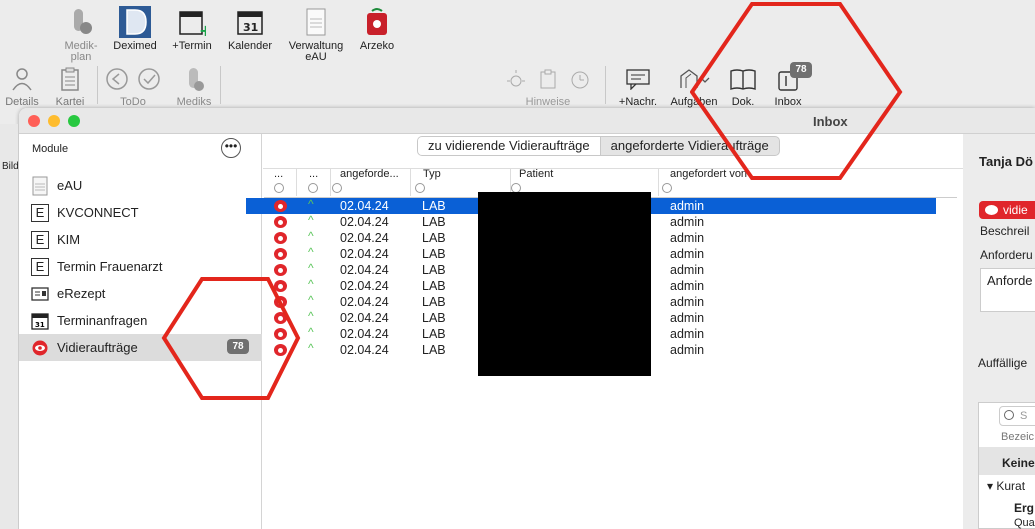 The height and width of the screenshot is (529, 1035). I want to click on add-termin-button: + +Termin, so click(192, 29).